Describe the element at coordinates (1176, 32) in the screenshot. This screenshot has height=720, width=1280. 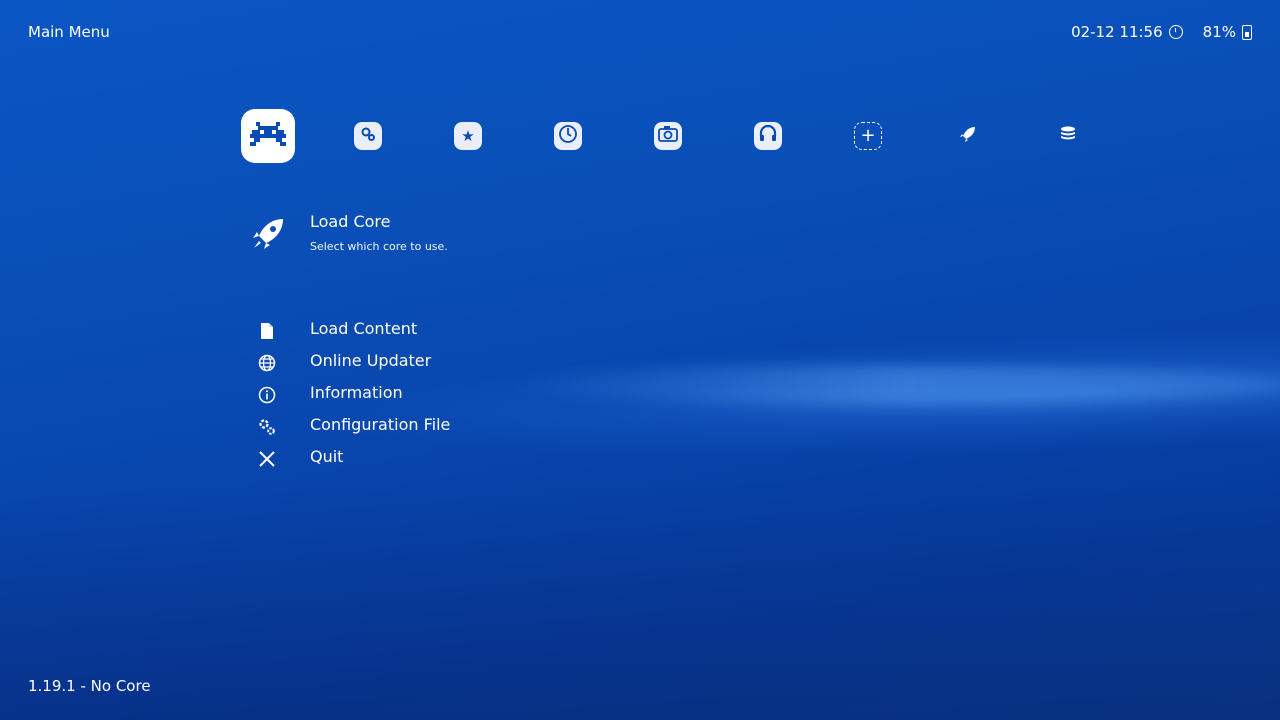
I see `clock-icon` at that location.